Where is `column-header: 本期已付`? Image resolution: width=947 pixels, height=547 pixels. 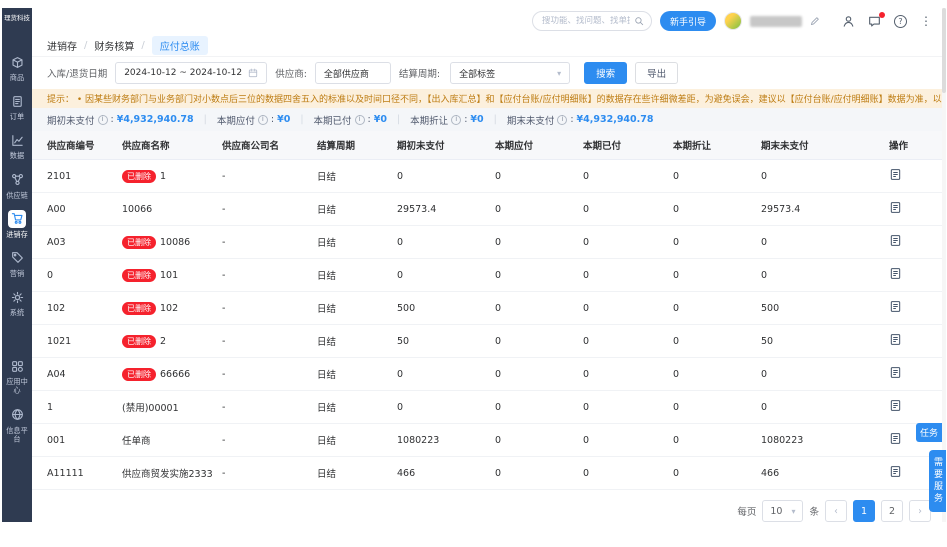 column-header: 本期已付 is located at coordinates (620, 146).